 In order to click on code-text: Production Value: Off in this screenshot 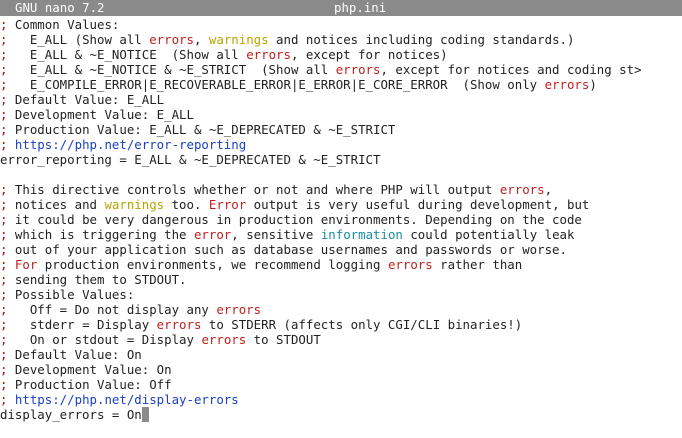, I will do `click(89, 384)`.